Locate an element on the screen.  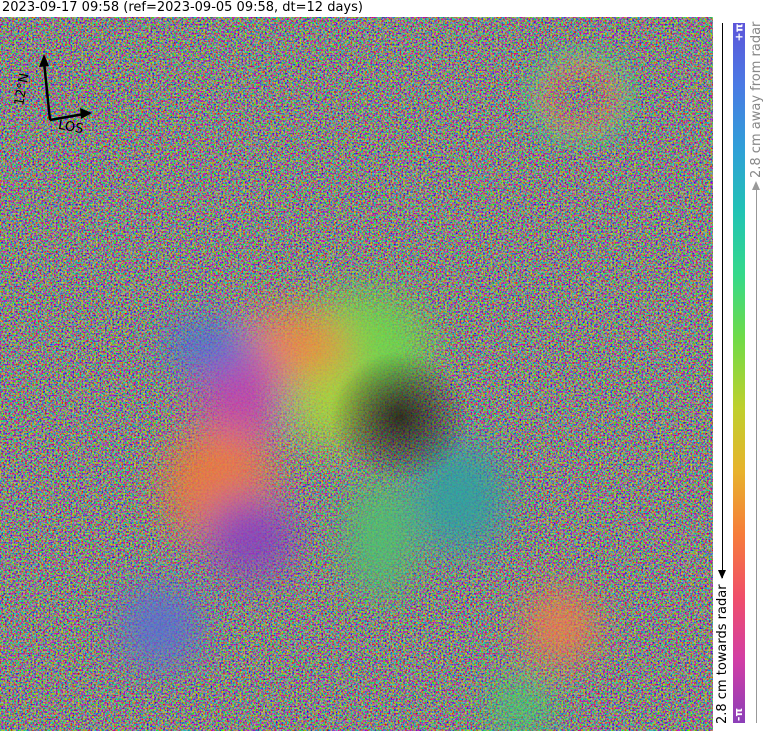
compass: 12°N LOS is located at coordinates (58, 96).